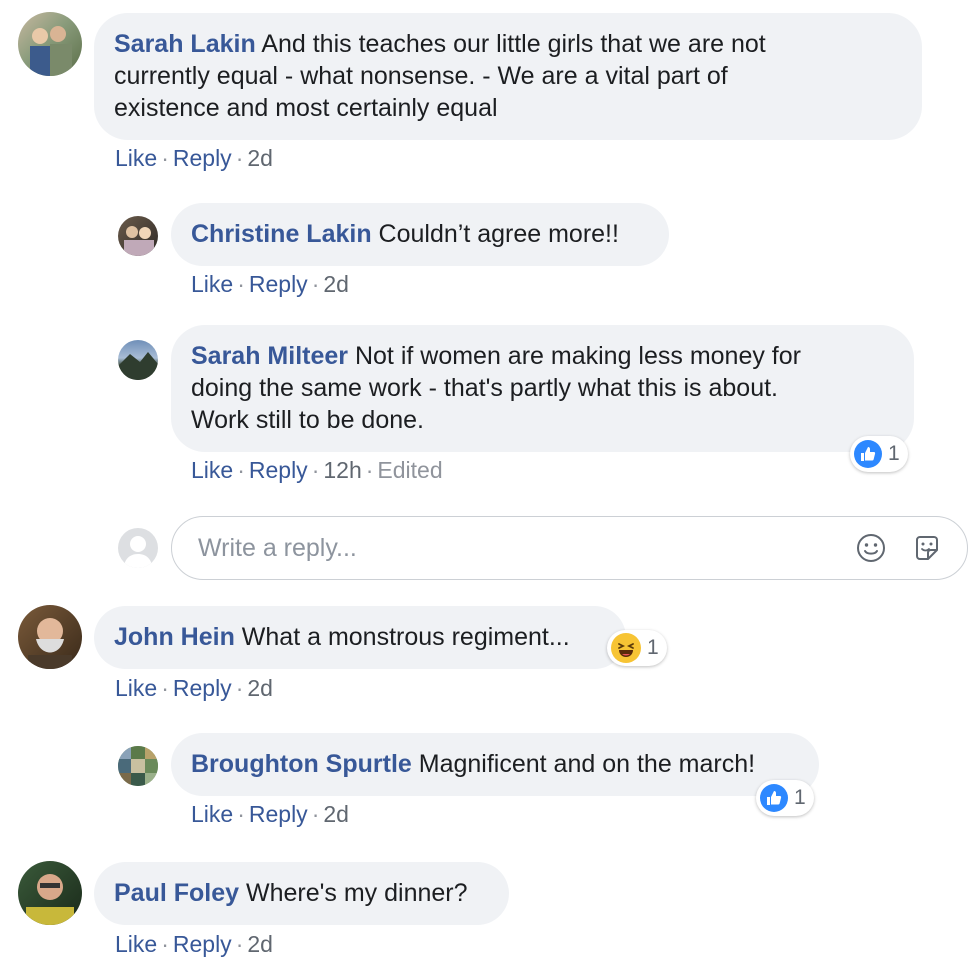 The height and width of the screenshot is (964, 980). Describe the element at coordinates (301, 764) in the screenshot. I see `comment-author: Broughton Spurtle` at that location.